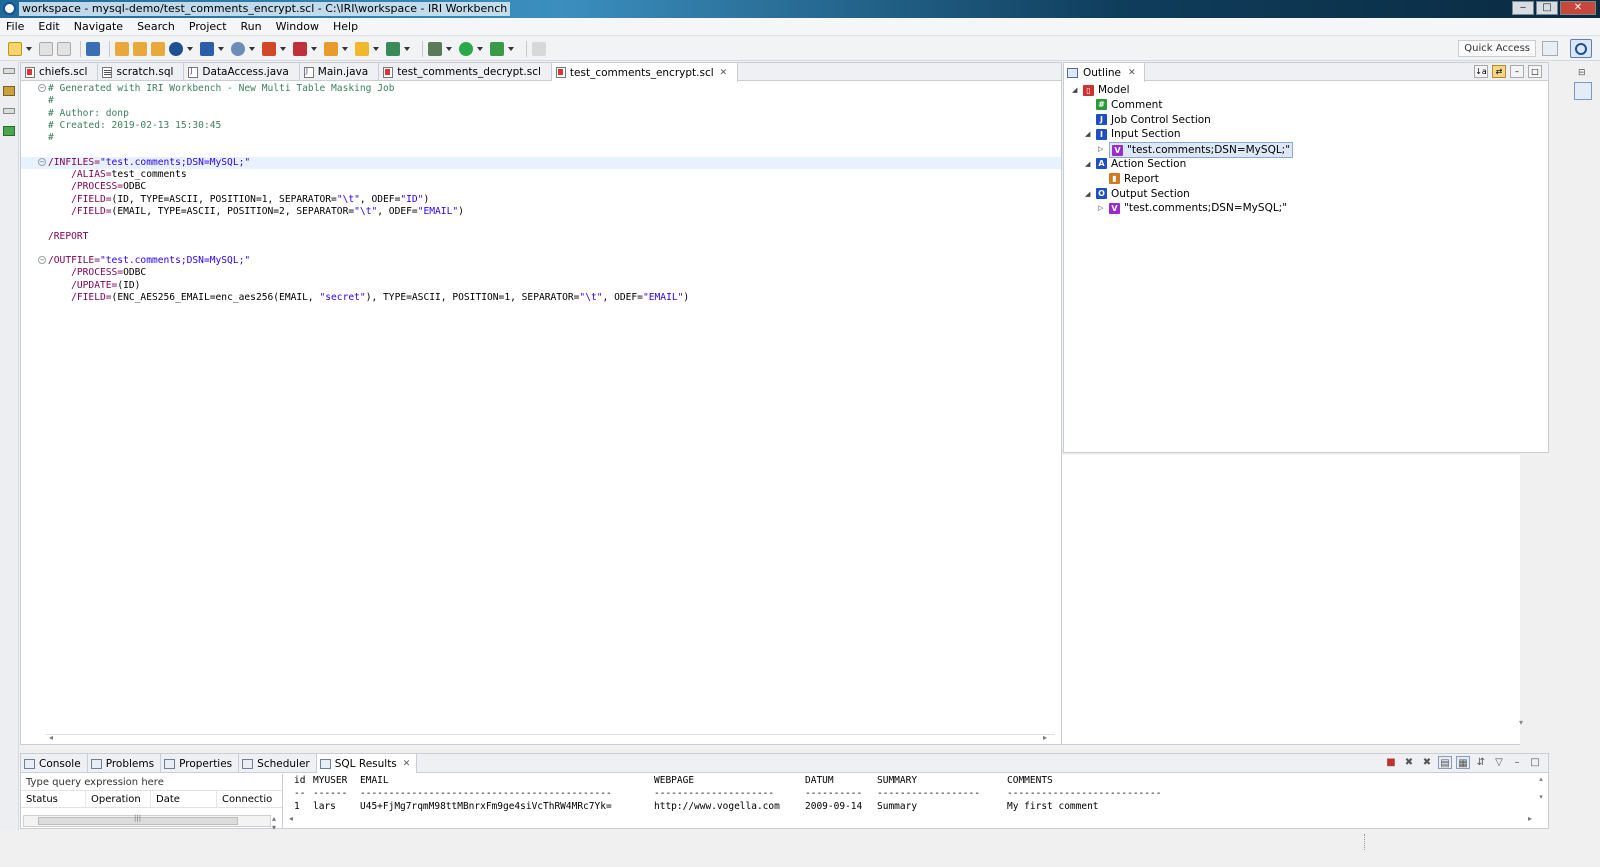 The width and height of the screenshot is (1600, 867). What do you see at coordinates (158, 48) in the screenshot?
I see `export-icon` at bounding box center [158, 48].